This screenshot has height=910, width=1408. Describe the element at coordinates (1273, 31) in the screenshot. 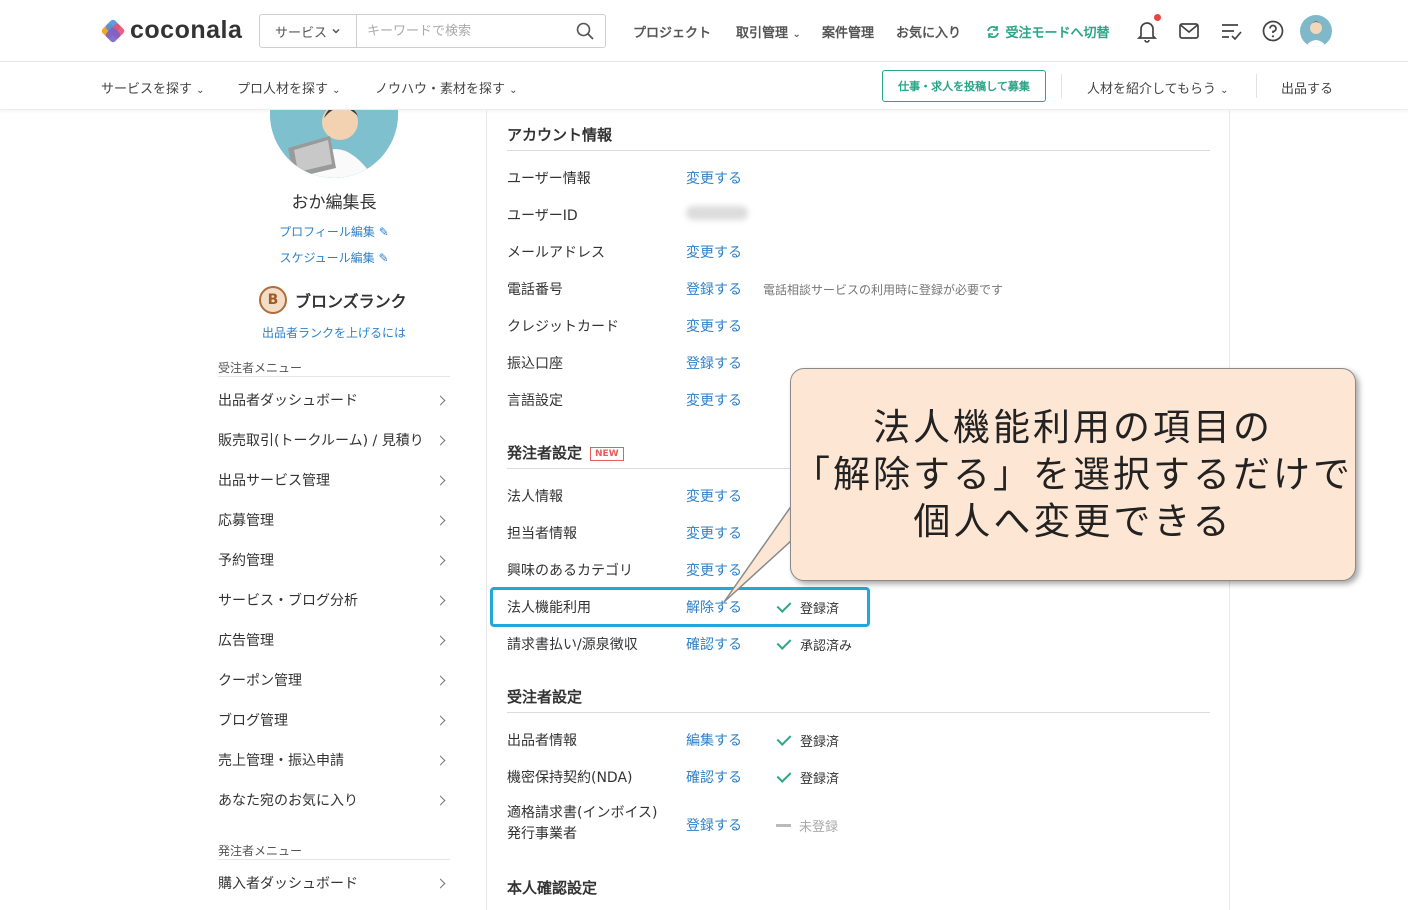

I see `help-icon` at that location.